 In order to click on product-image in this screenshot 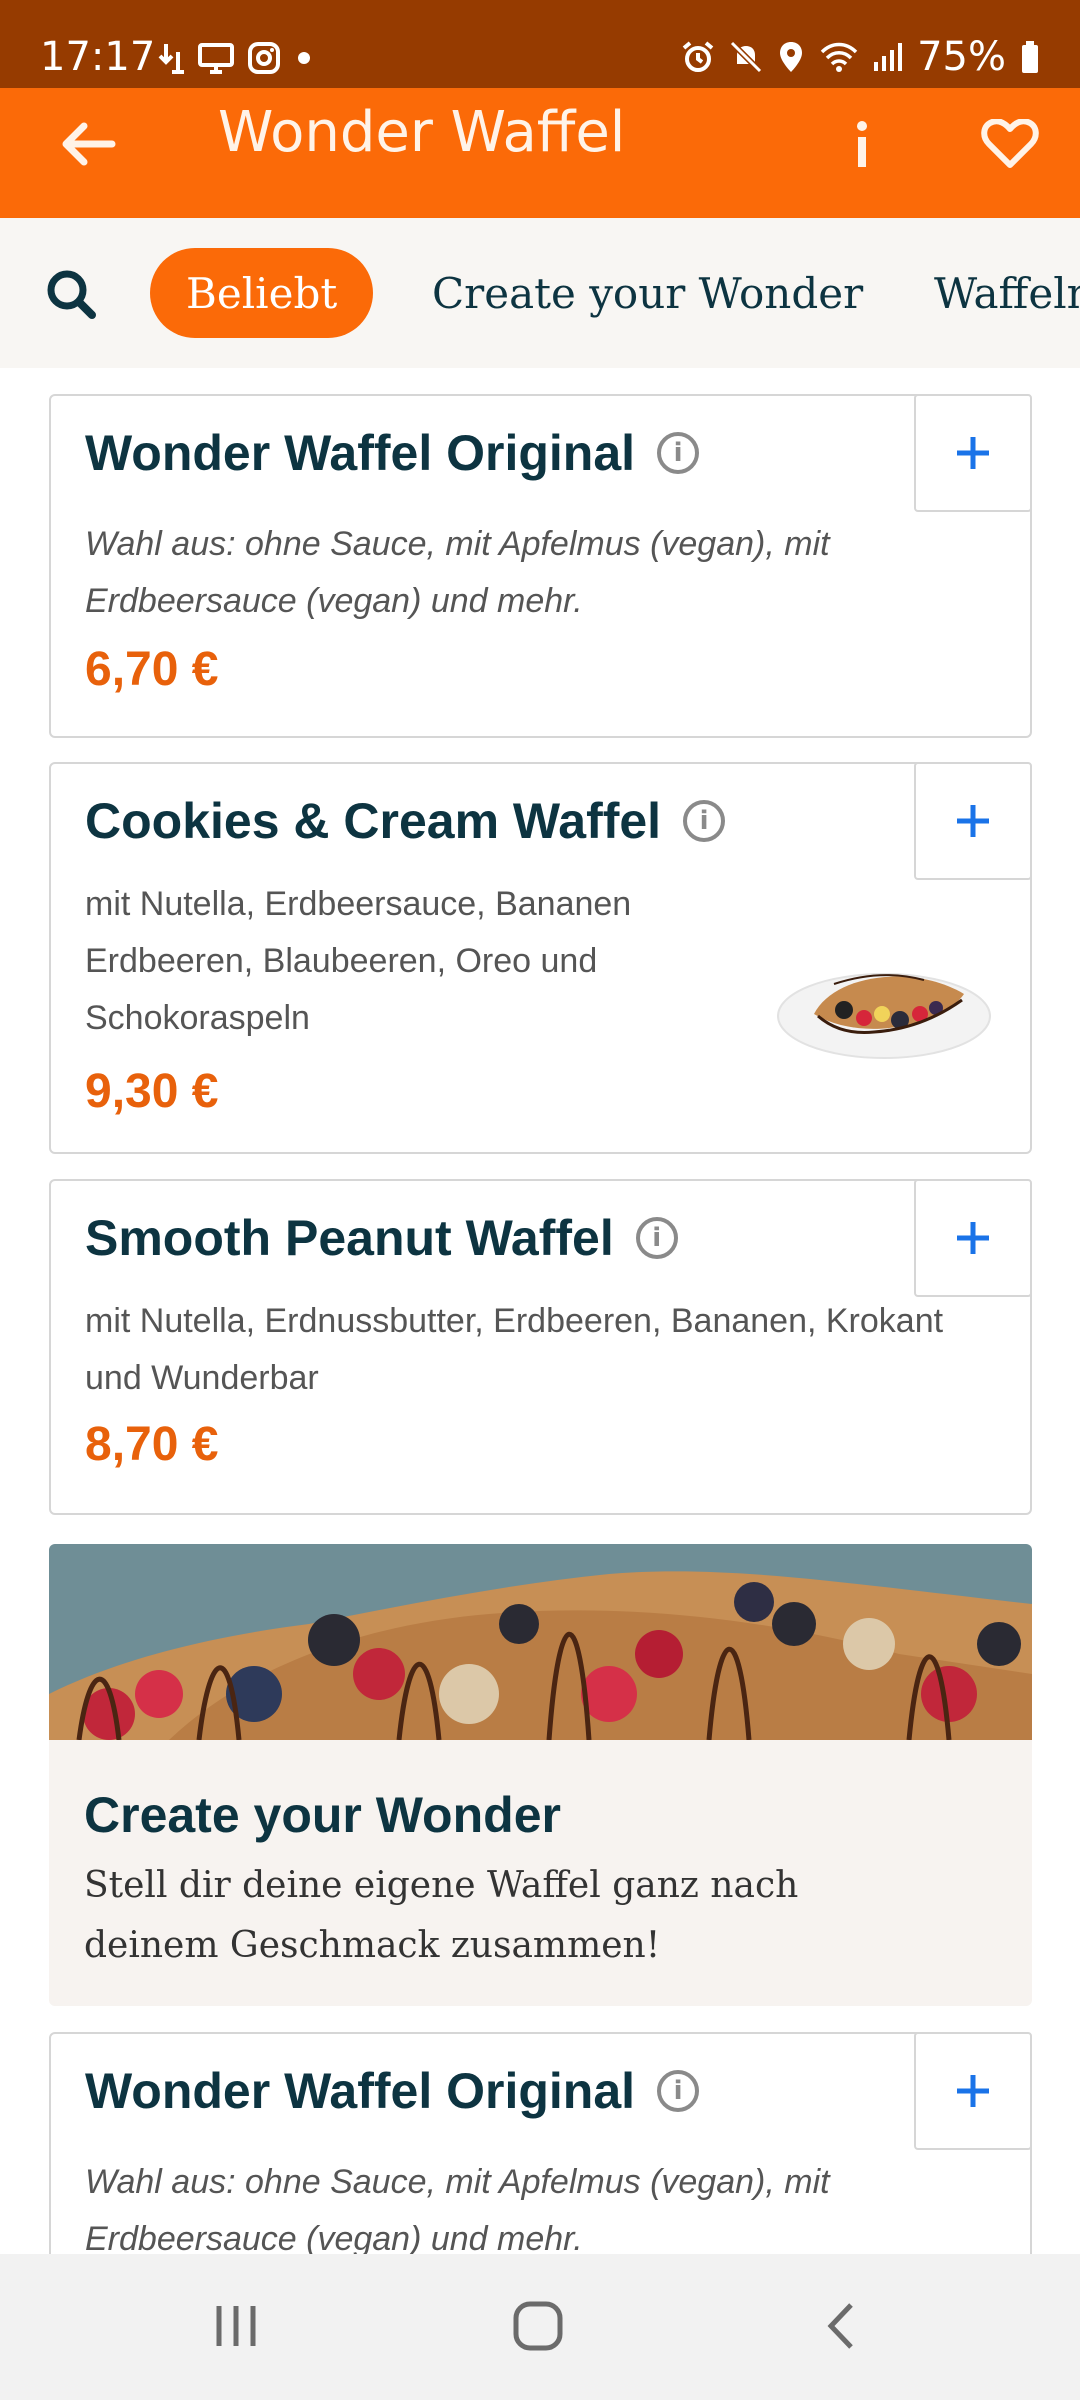, I will do `click(884, 1004)`.